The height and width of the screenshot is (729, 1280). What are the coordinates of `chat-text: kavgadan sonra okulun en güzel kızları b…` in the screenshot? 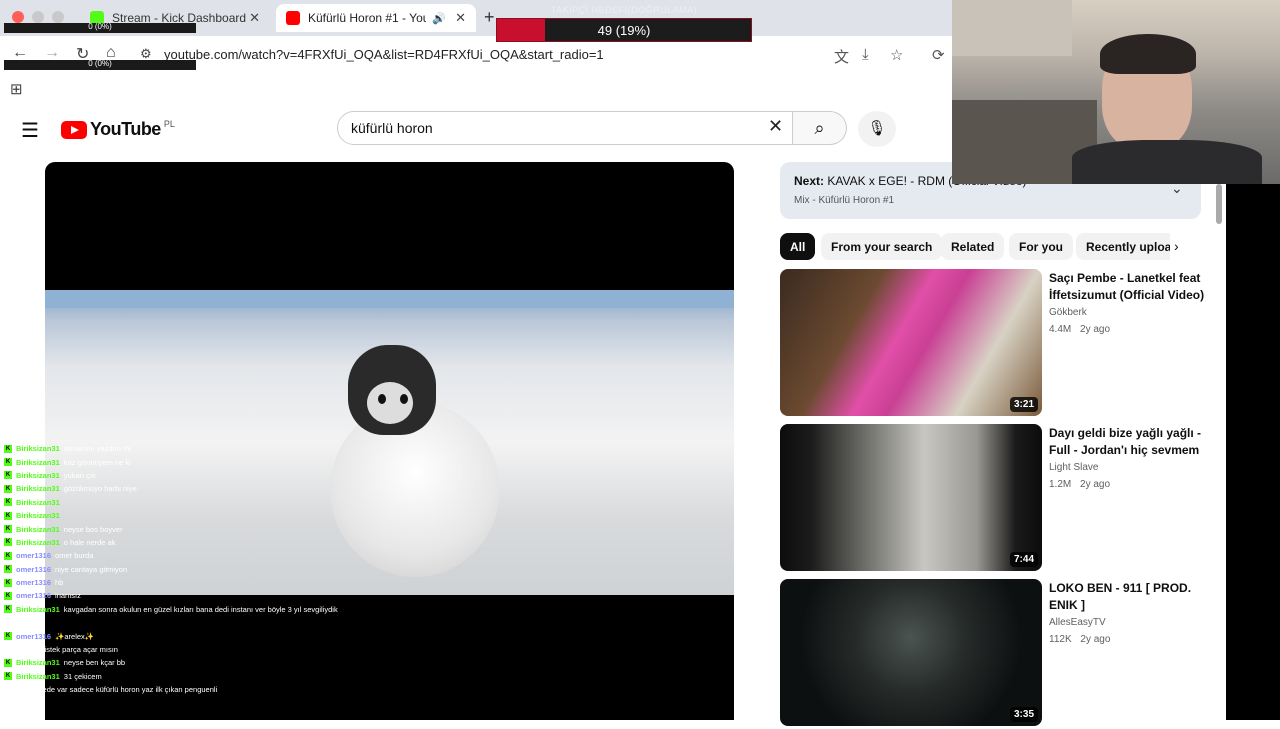 It's located at (200, 609).